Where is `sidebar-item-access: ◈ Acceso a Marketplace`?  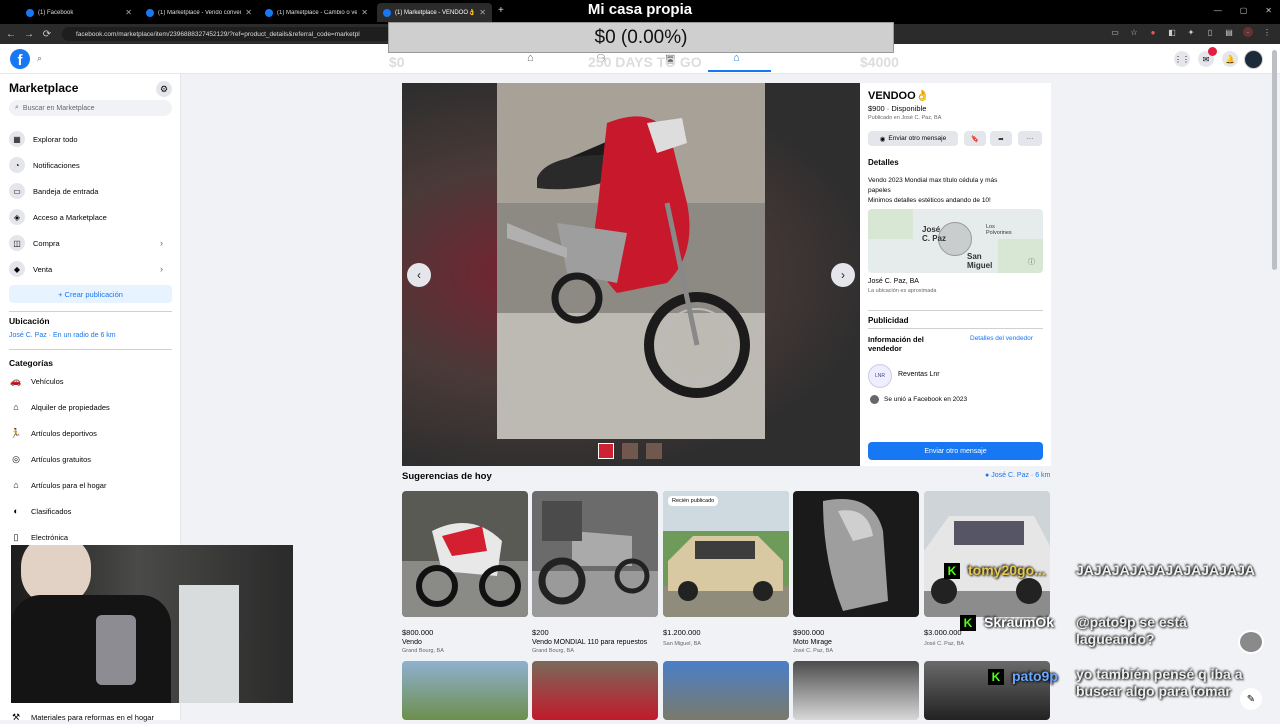 sidebar-item-access: ◈ Acceso a Marketplace is located at coordinates (90, 217).